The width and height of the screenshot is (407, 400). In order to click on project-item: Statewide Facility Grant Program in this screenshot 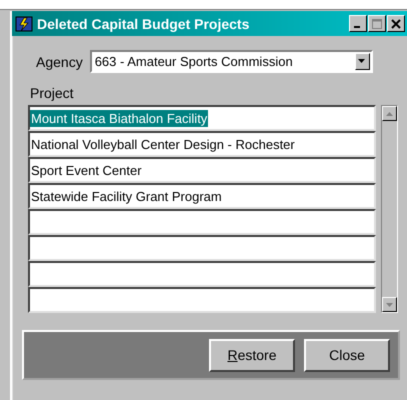, I will do `click(126, 196)`.